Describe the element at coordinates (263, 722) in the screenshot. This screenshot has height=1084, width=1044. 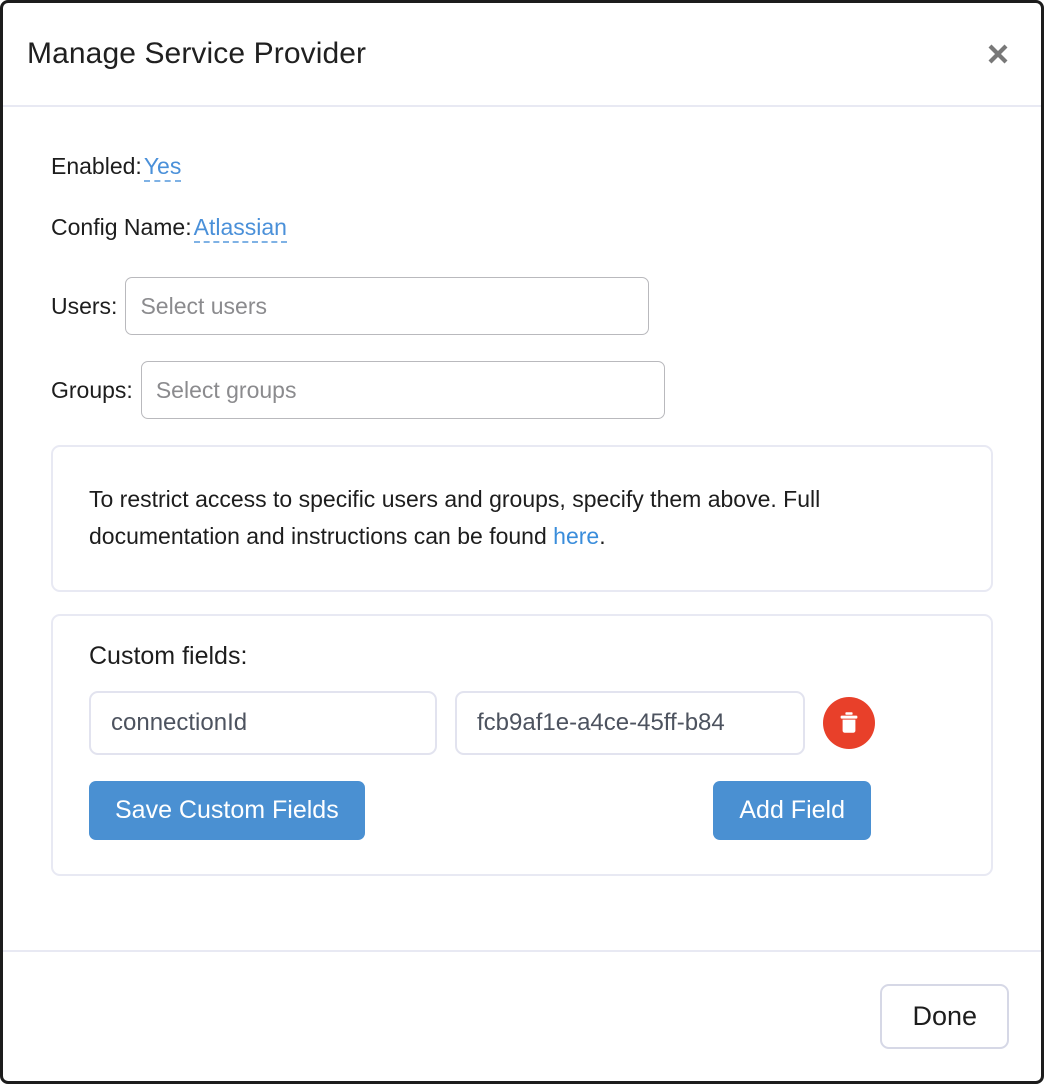
I see `custom-field-key-input: connectionId` at that location.